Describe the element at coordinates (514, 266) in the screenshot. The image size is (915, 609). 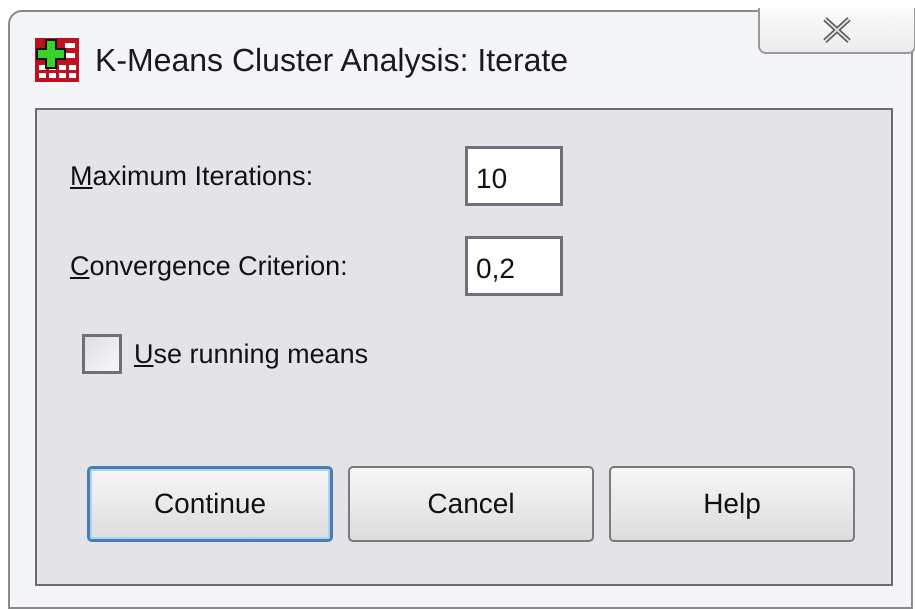
I see `input-field: 0,2` at that location.